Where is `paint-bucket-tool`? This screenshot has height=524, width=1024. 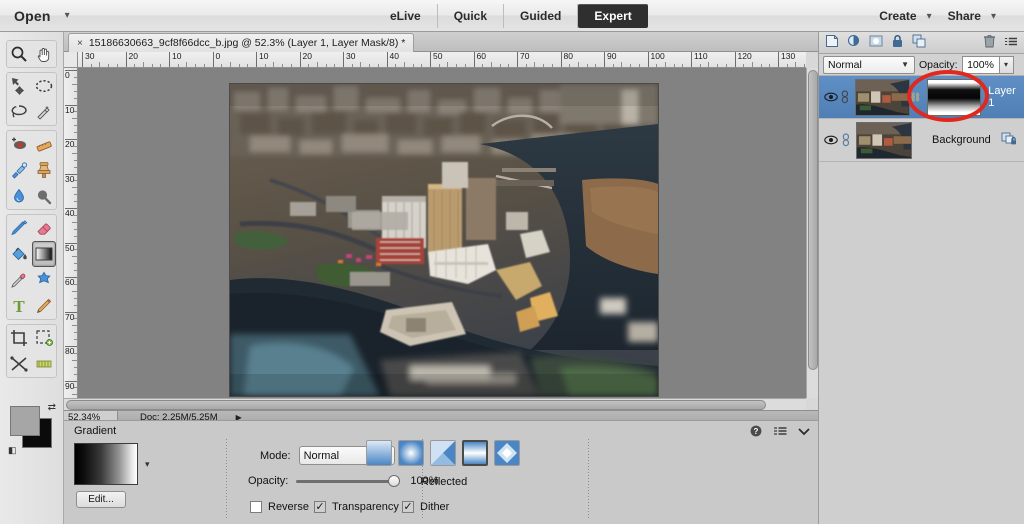 paint-bucket-tool is located at coordinates (19, 254).